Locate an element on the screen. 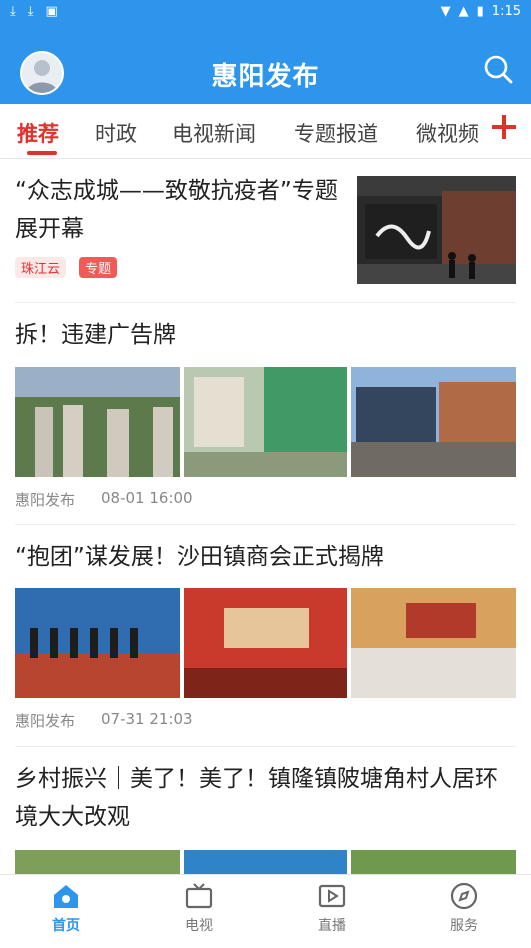 The image size is (531, 948). active-tab-indicator is located at coordinates (42, 153).